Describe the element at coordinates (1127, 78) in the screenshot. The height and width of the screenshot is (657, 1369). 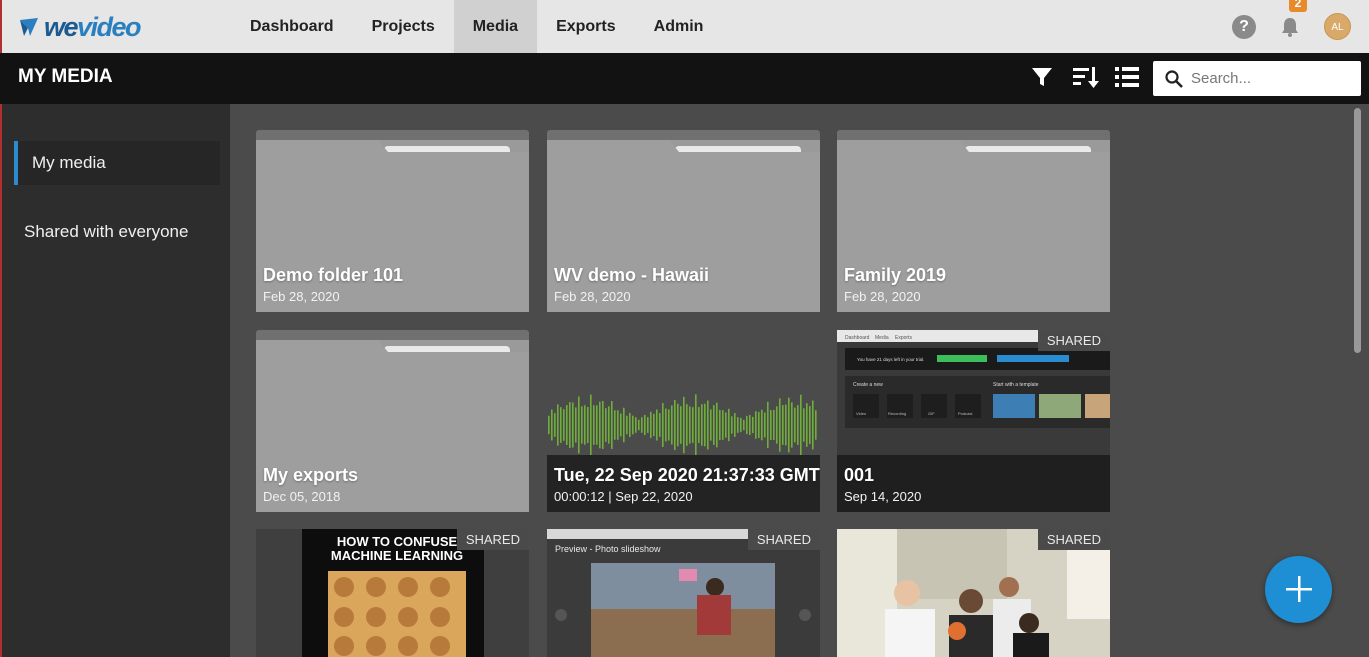
I see `list-view-icon` at that location.